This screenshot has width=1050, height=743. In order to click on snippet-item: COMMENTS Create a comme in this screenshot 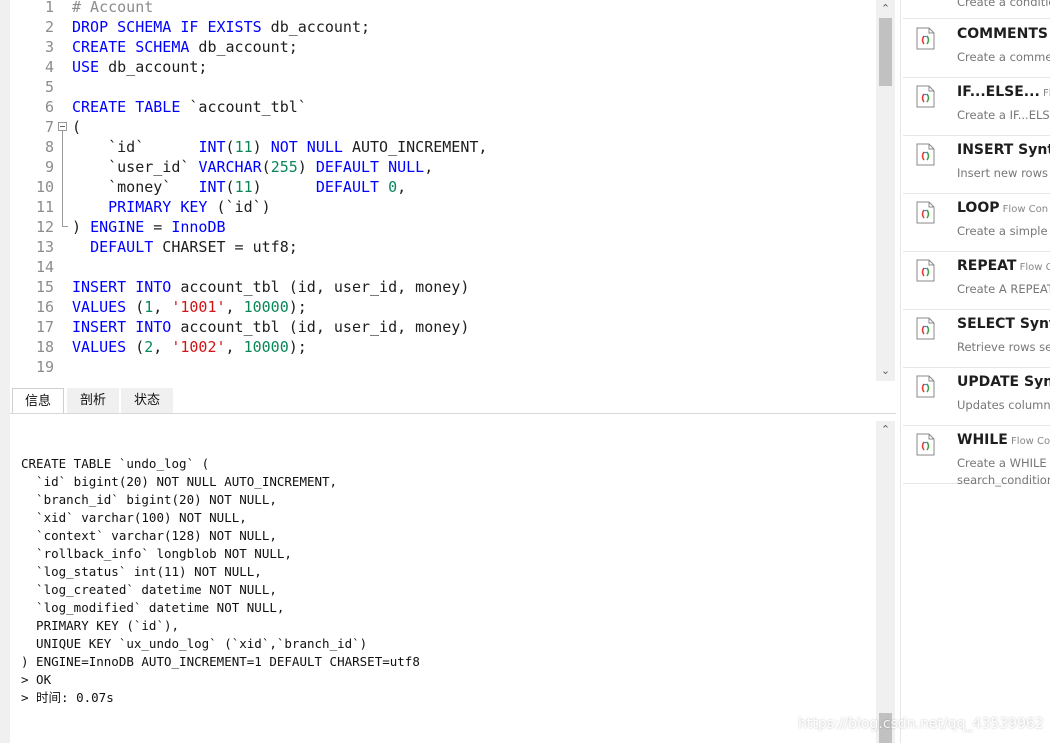, I will do `click(976, 48)`.